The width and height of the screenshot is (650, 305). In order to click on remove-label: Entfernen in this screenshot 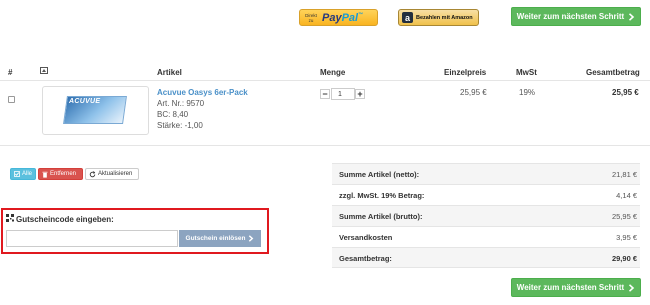, I will do `click(63, 174)`.